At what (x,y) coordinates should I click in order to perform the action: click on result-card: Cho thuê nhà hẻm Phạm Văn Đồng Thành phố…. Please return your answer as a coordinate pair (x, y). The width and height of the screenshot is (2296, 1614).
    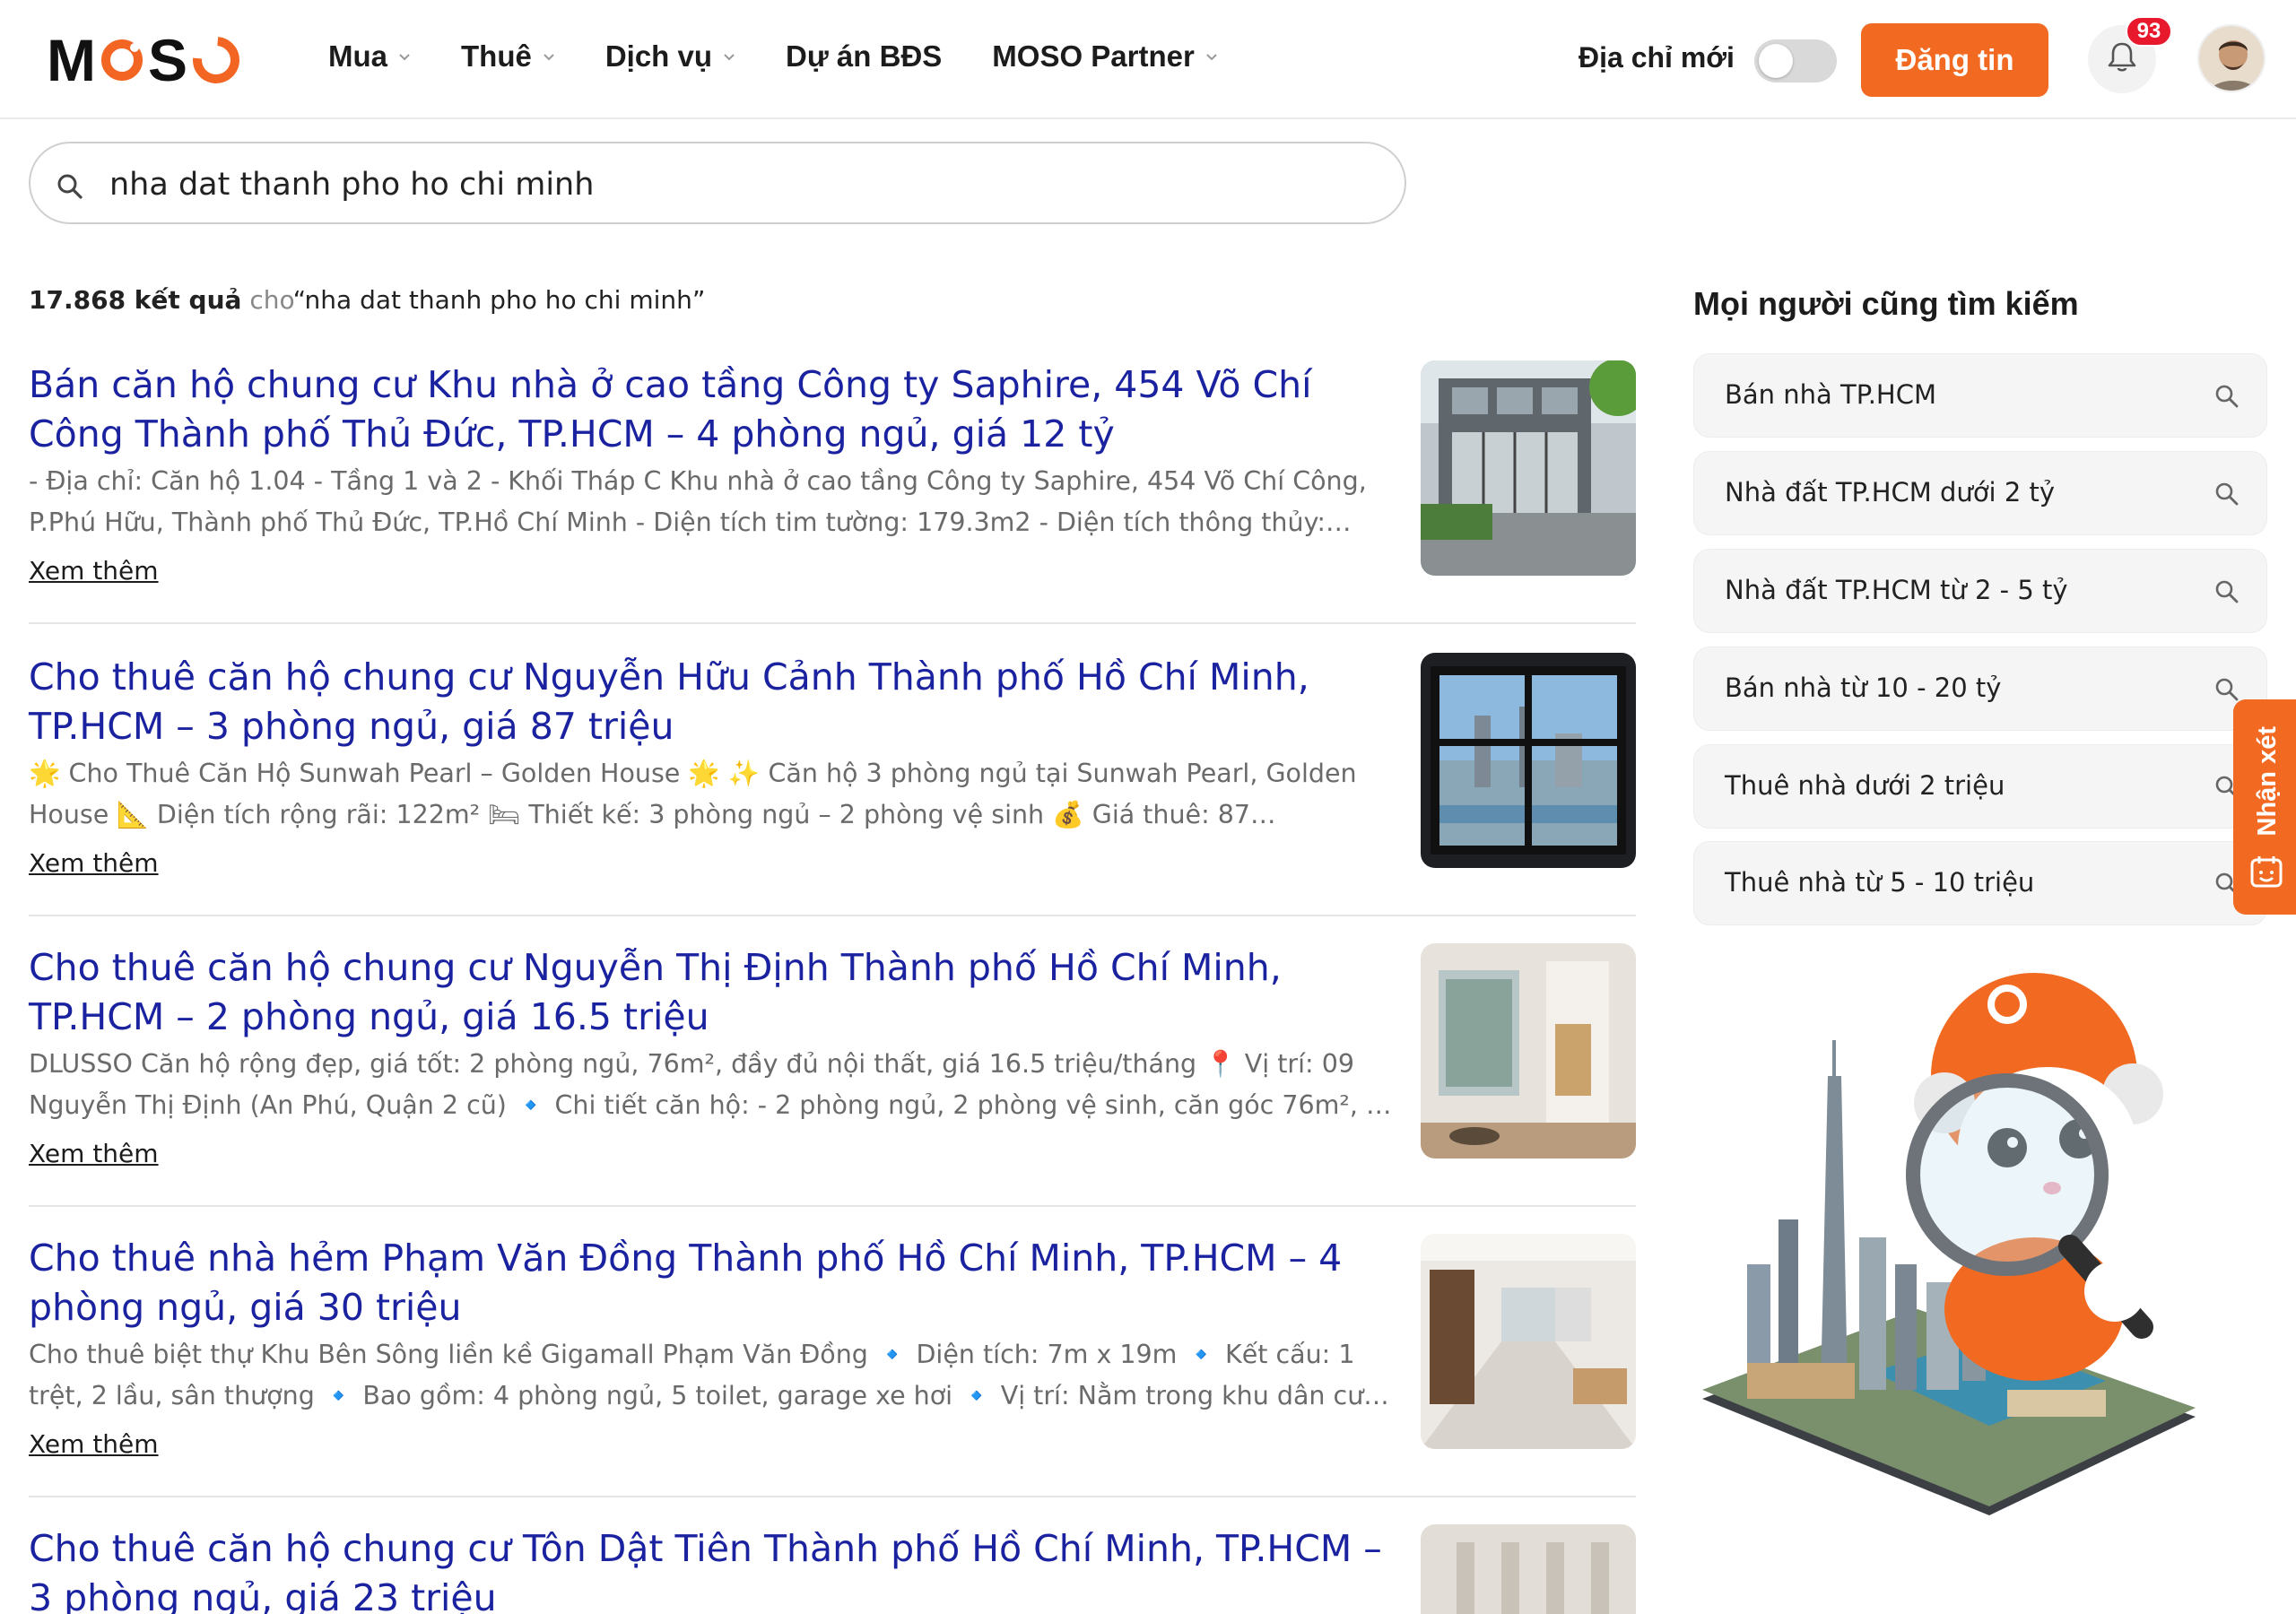
    Looking at the image, I should click on (832, 1346).